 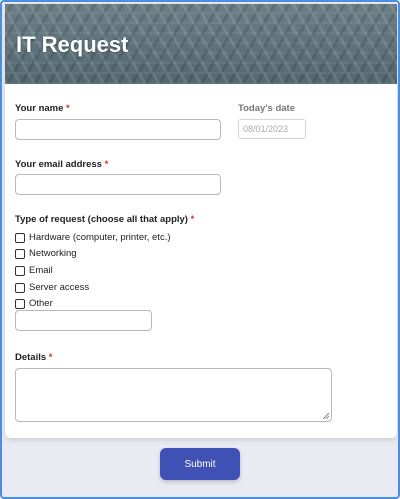 What do you see at coordinates (272, 129) in the screenshot?
I see `date-input: 08/01/2023` at bounding box center [272, 129].